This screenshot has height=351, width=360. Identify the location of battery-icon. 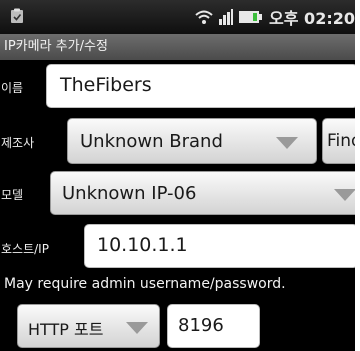
(251, 17).